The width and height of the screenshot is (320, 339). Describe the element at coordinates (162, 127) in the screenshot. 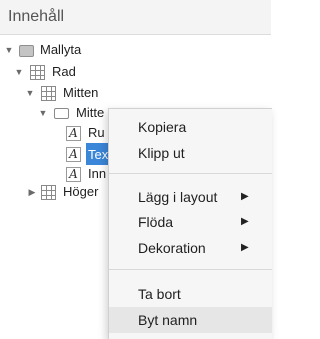

I see `menu-item-label: Kopiera` at that location.